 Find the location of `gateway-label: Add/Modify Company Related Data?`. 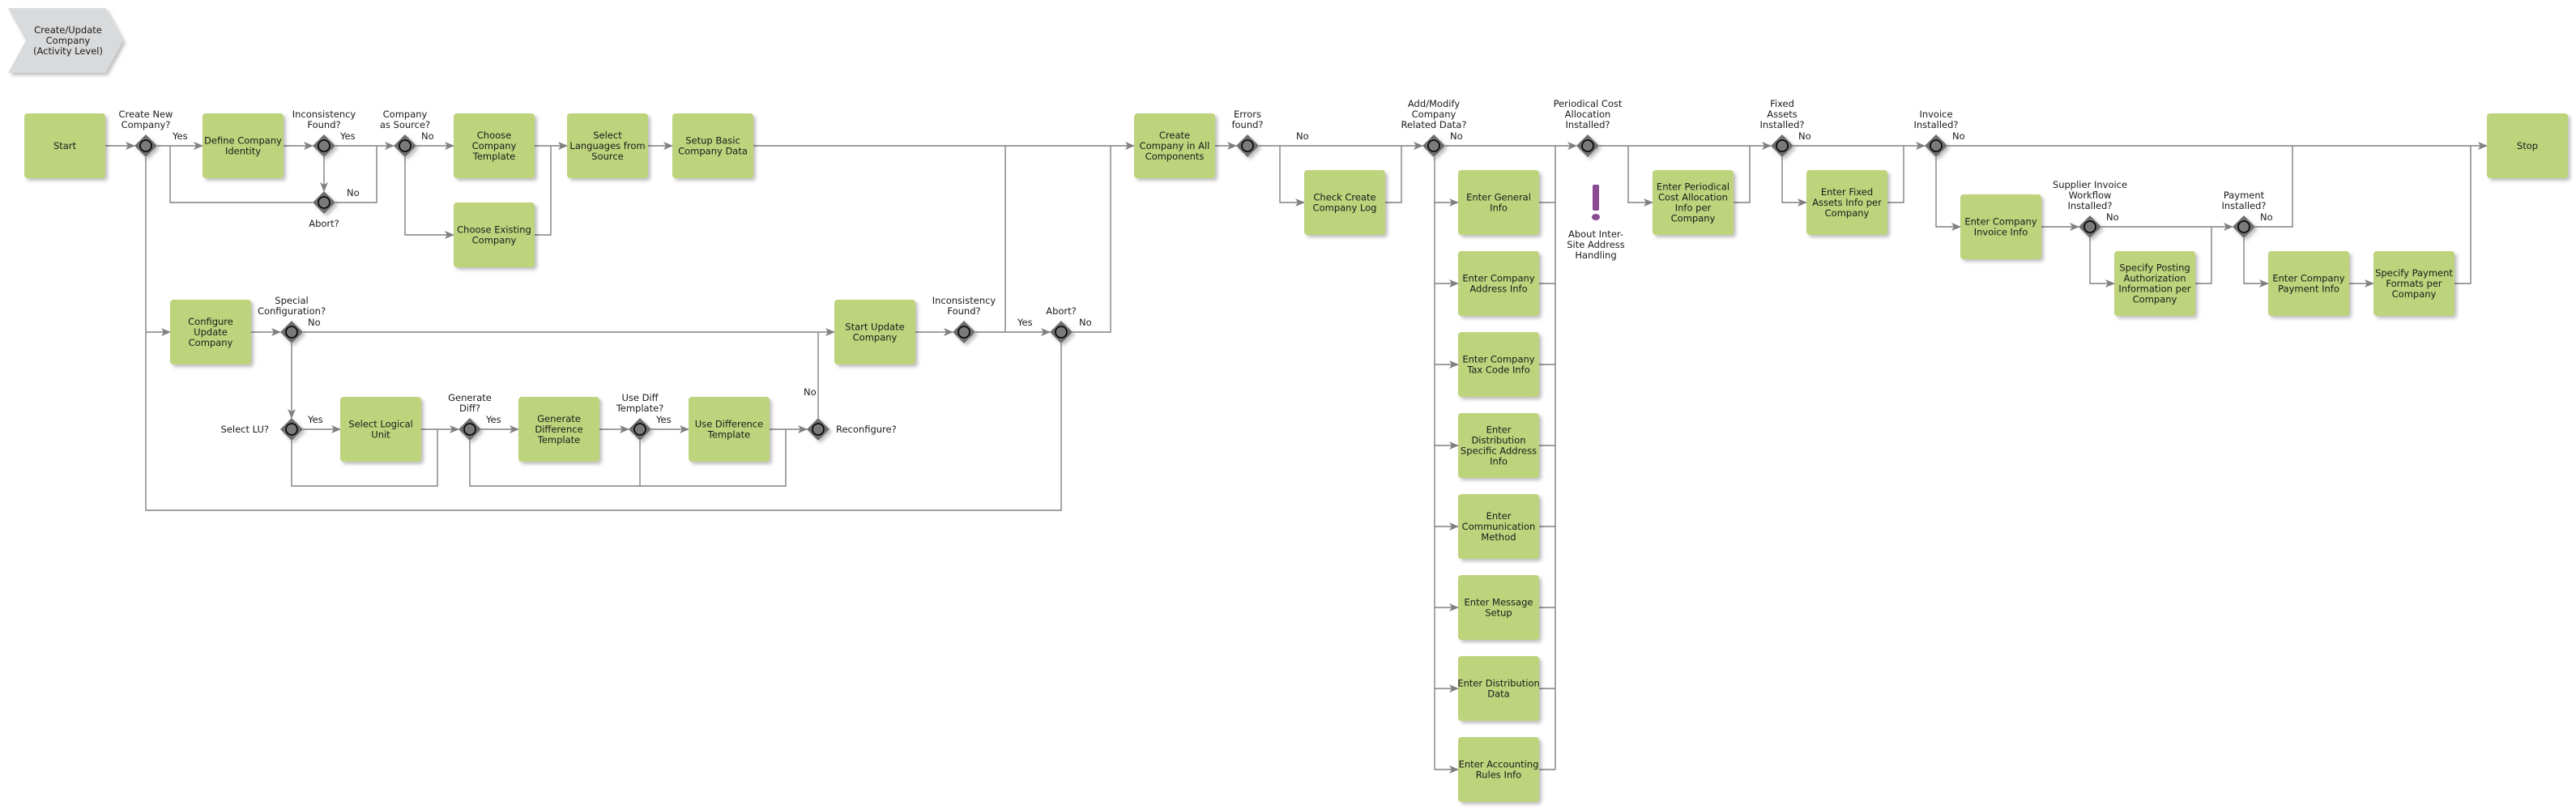

gateway-label: Add/Modify Company Related Data? is located at coordinates (1434, 114).